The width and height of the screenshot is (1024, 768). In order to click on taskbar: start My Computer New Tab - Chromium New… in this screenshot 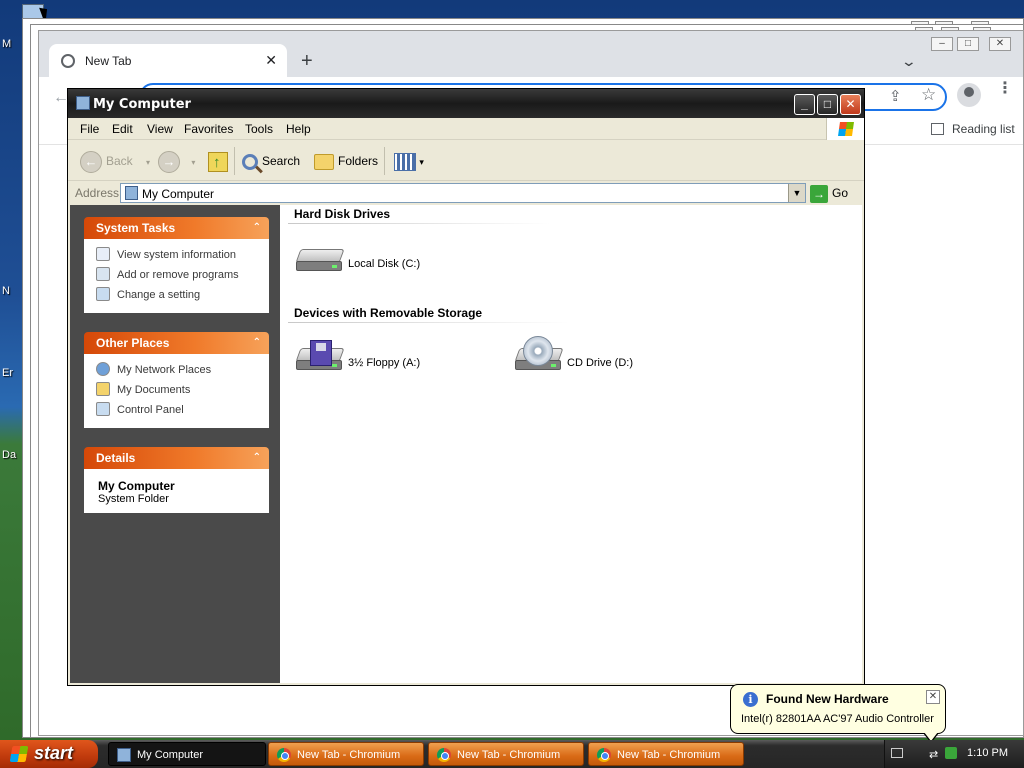, I will do `click(512, 754)`.